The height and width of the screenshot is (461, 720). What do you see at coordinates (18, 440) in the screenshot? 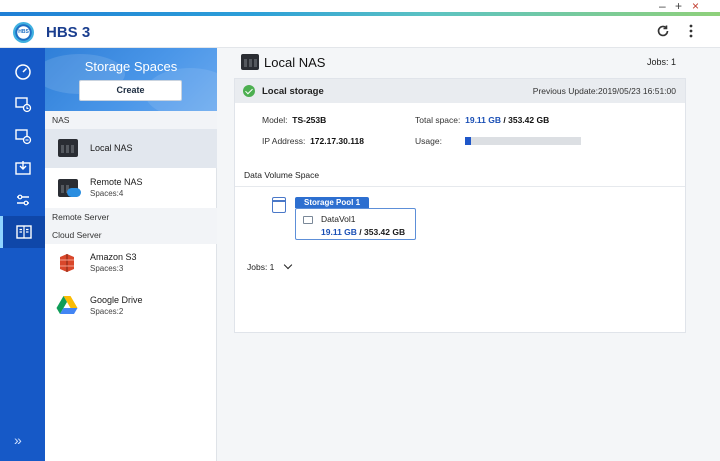
I see `expand-rail-icon: »` at bounding box center [18, 440].